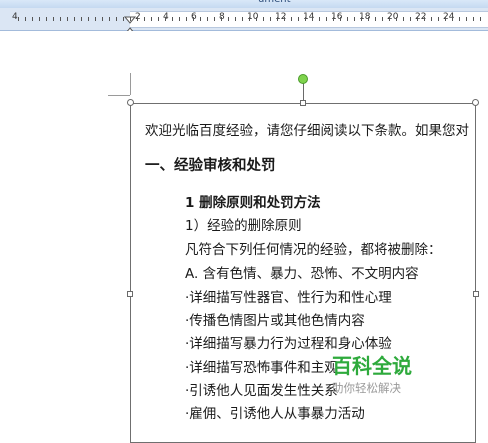 The image size is (488, 443). Describe the element at coordinates (261, 368) in the screenshot. I see `list-item: ·详细描写恐怖事件和主观` at that location.